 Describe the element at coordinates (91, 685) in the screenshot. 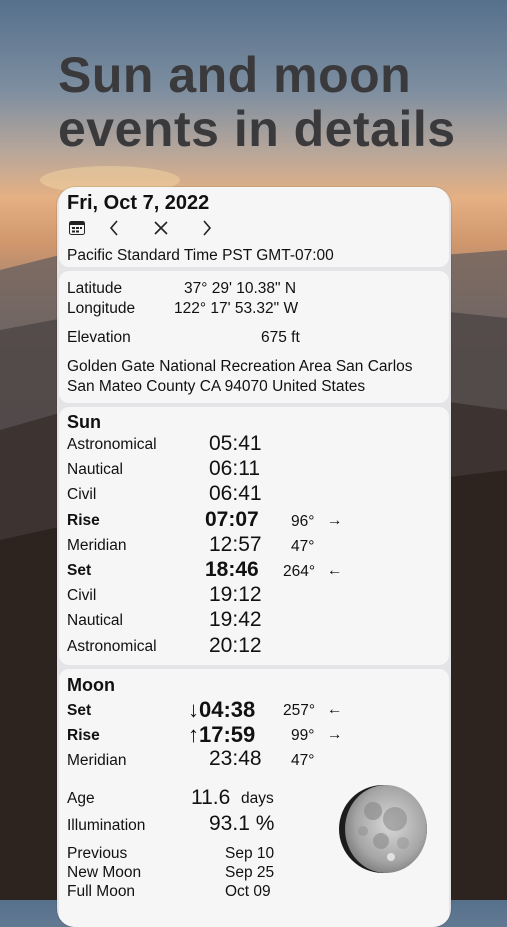

I see `moon-title: Moon` at that location.